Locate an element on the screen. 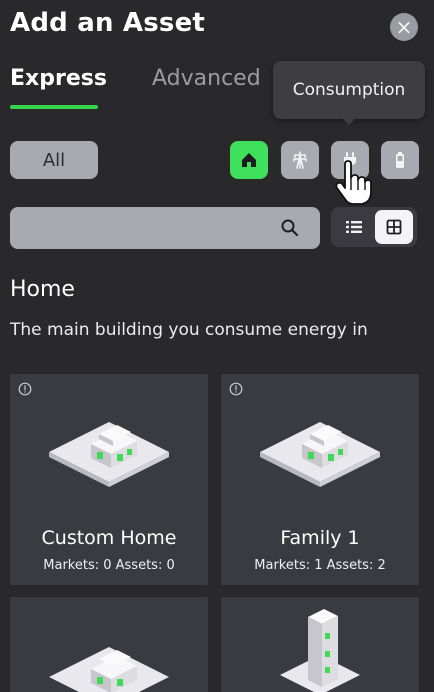 This screenshot has height=692, width=434. close-button: × is located at coordinates (404, 27).